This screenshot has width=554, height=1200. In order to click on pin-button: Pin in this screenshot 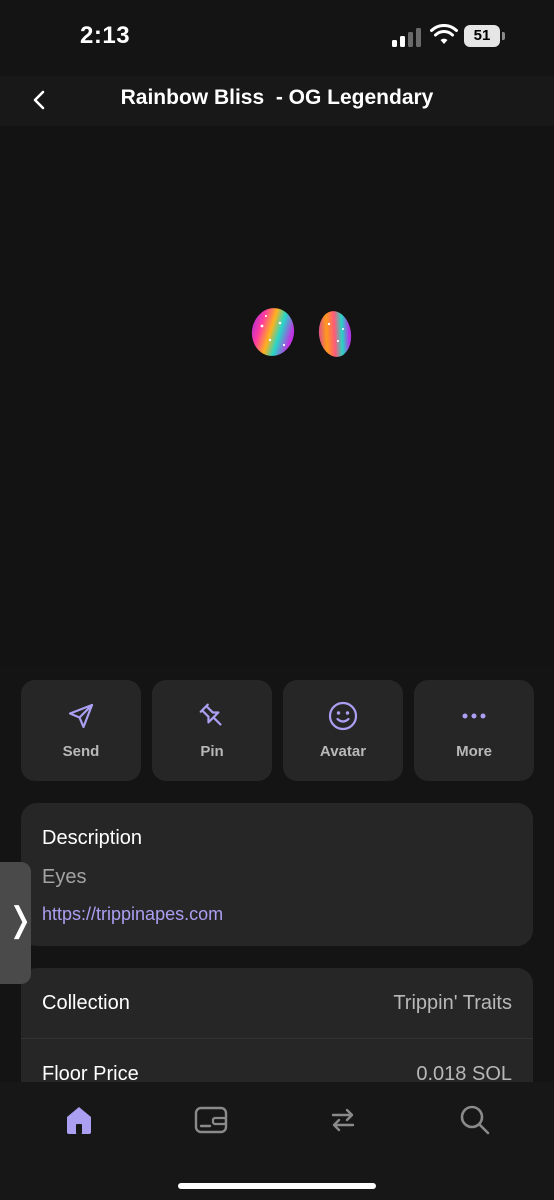, I will do `click(212, 730)`.